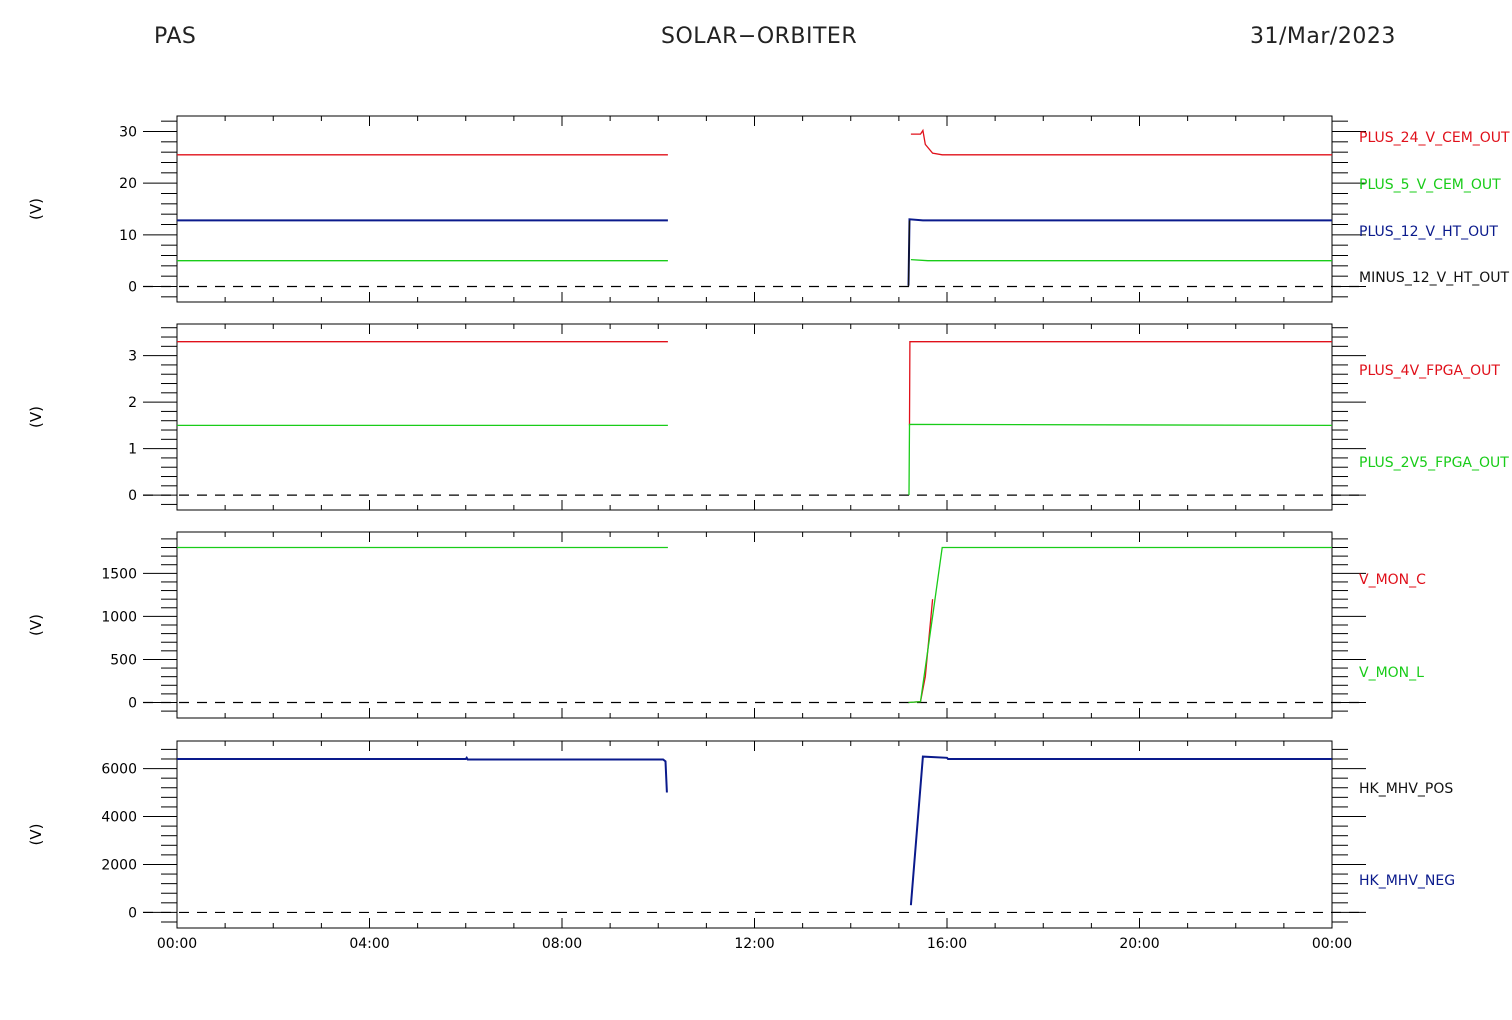 This screenshot has width=1512, height=1020. I want to click on legend-label: PLUS_12_V_HT_OUT, so click(1428, 232).